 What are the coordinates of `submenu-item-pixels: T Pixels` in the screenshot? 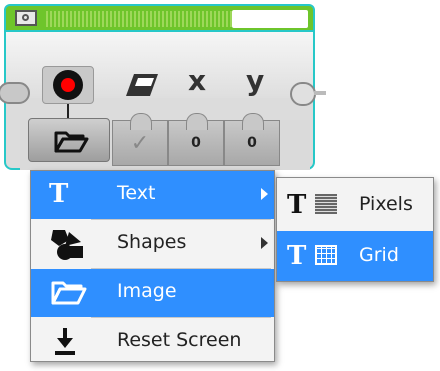 It's located at (355, 205).